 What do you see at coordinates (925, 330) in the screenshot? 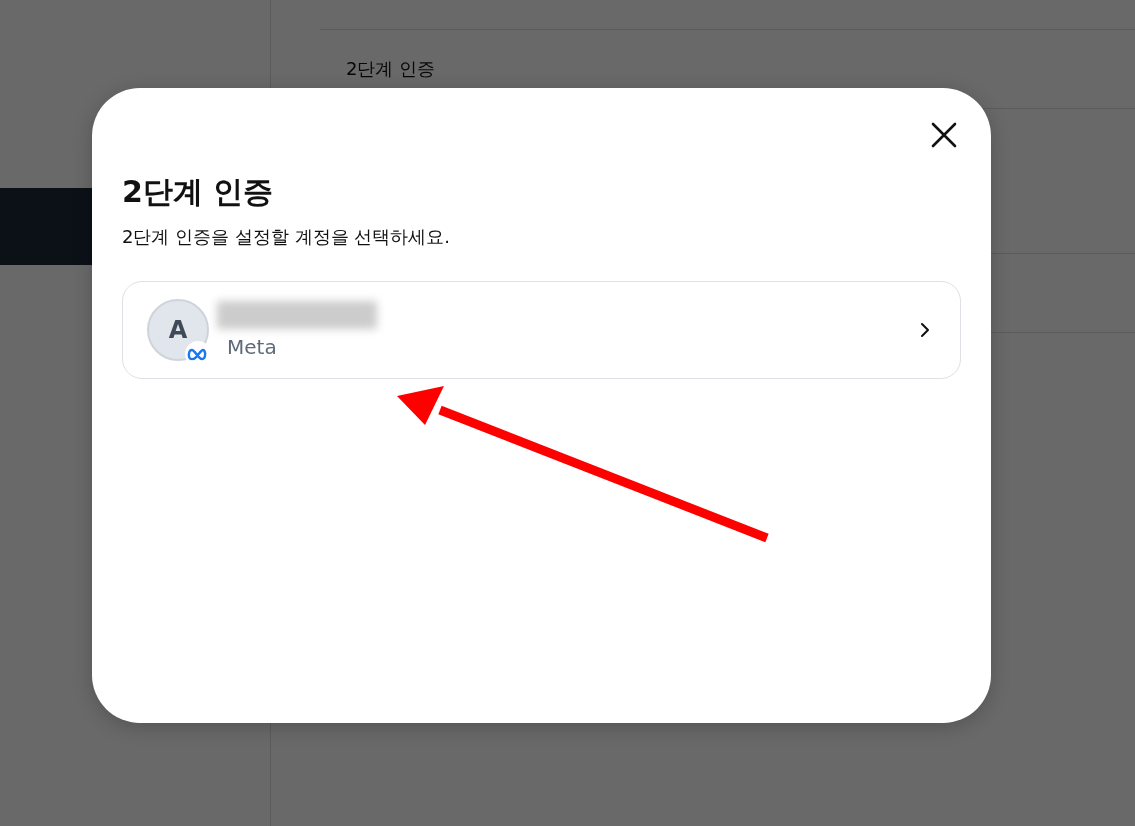
I see `chevron-right-icon` at bounding box center [925, 330].